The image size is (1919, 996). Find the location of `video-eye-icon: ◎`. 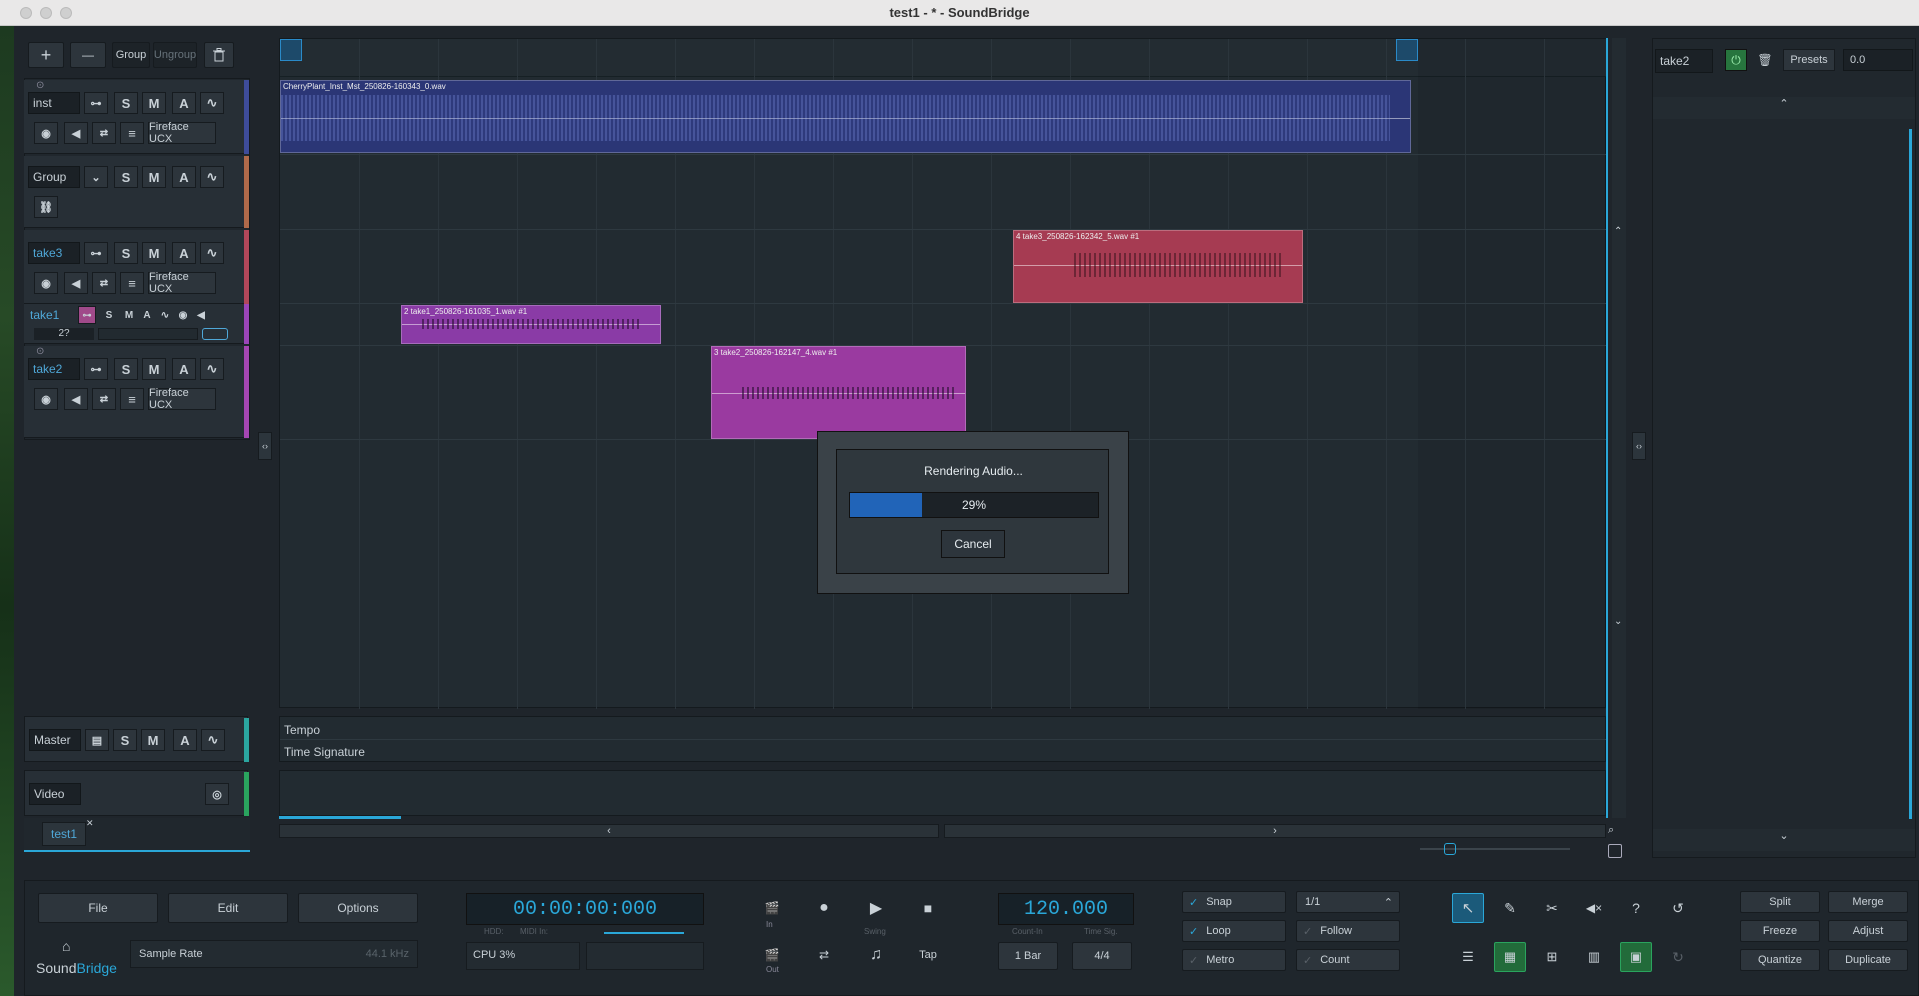

video-eye-icon: ◎ is located at coordinates (217, 794).